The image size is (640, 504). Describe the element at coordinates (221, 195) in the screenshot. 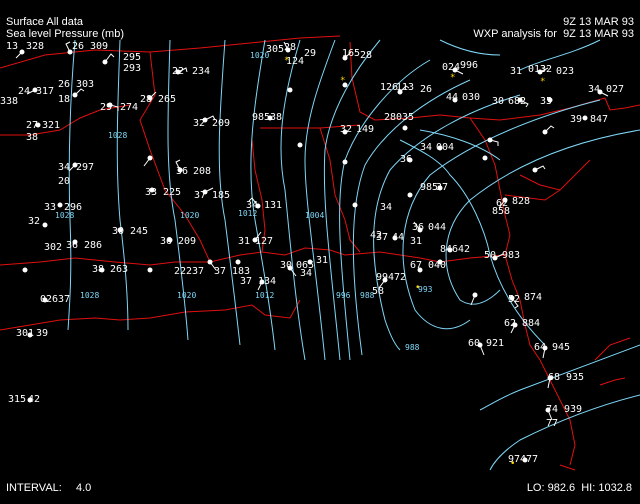

I see `station-value: 185` at that location.